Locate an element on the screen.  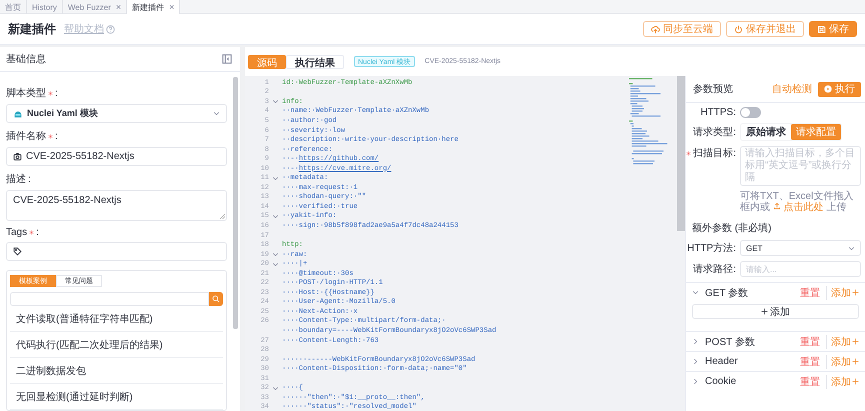
panel-title: 参数预览 is located at coordinates (713, 89).